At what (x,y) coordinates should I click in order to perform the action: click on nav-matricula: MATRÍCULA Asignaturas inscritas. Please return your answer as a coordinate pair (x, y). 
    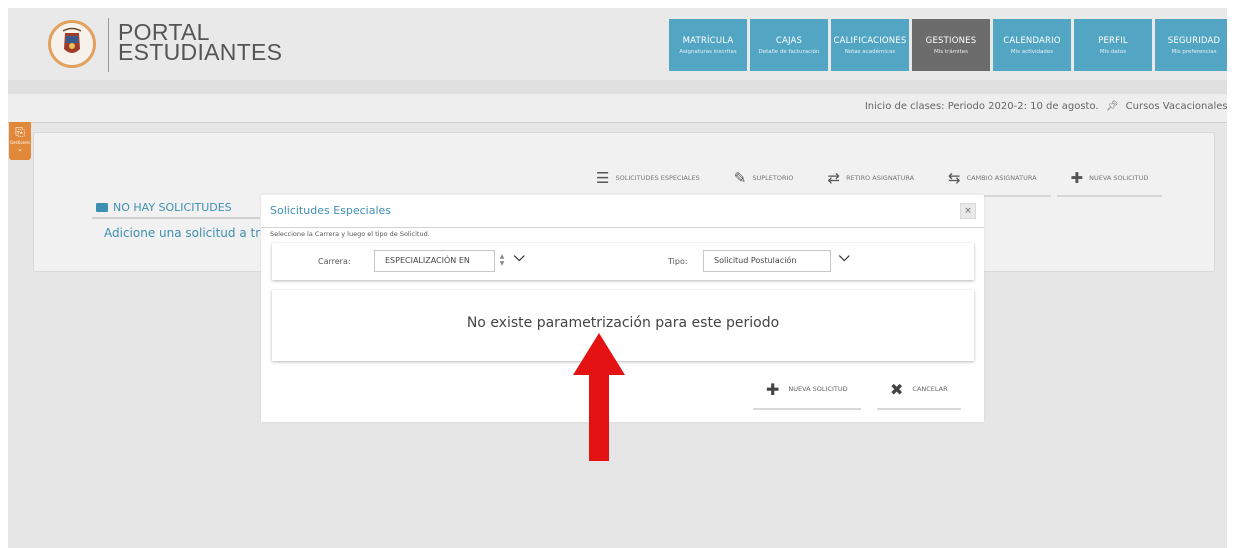
    Looking at the image, I should click on (708, 45).